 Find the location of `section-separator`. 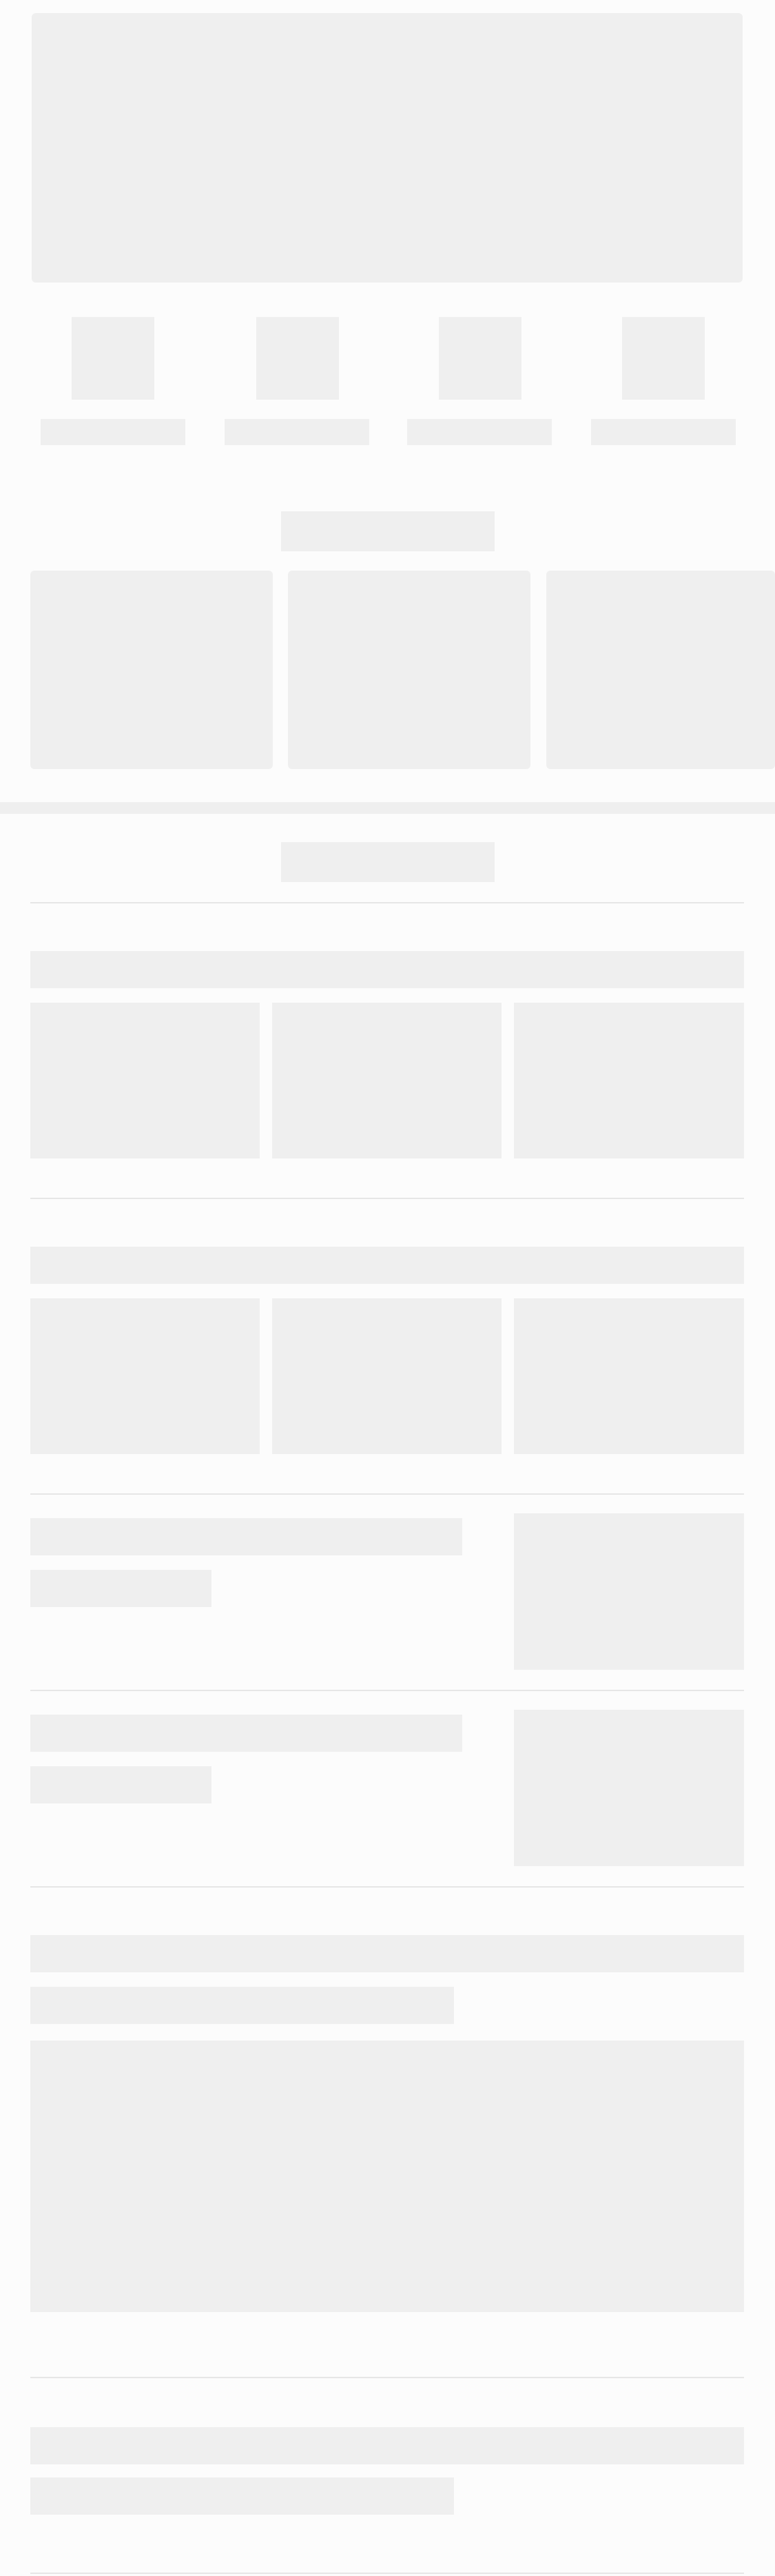

section-separator is located at coordinates (387, 808).